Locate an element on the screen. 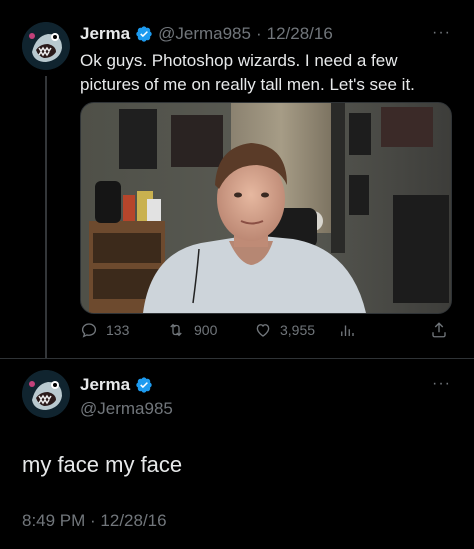 The height and width of the screenshot is (549, 474). share-icon is located at coordinates (439, 330).